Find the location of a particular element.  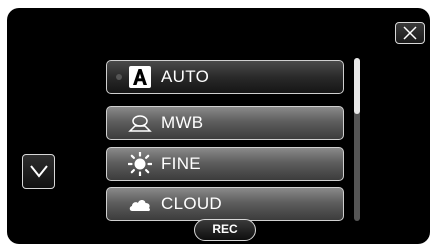

rec-button: REC is located at coordinates (225, 230).